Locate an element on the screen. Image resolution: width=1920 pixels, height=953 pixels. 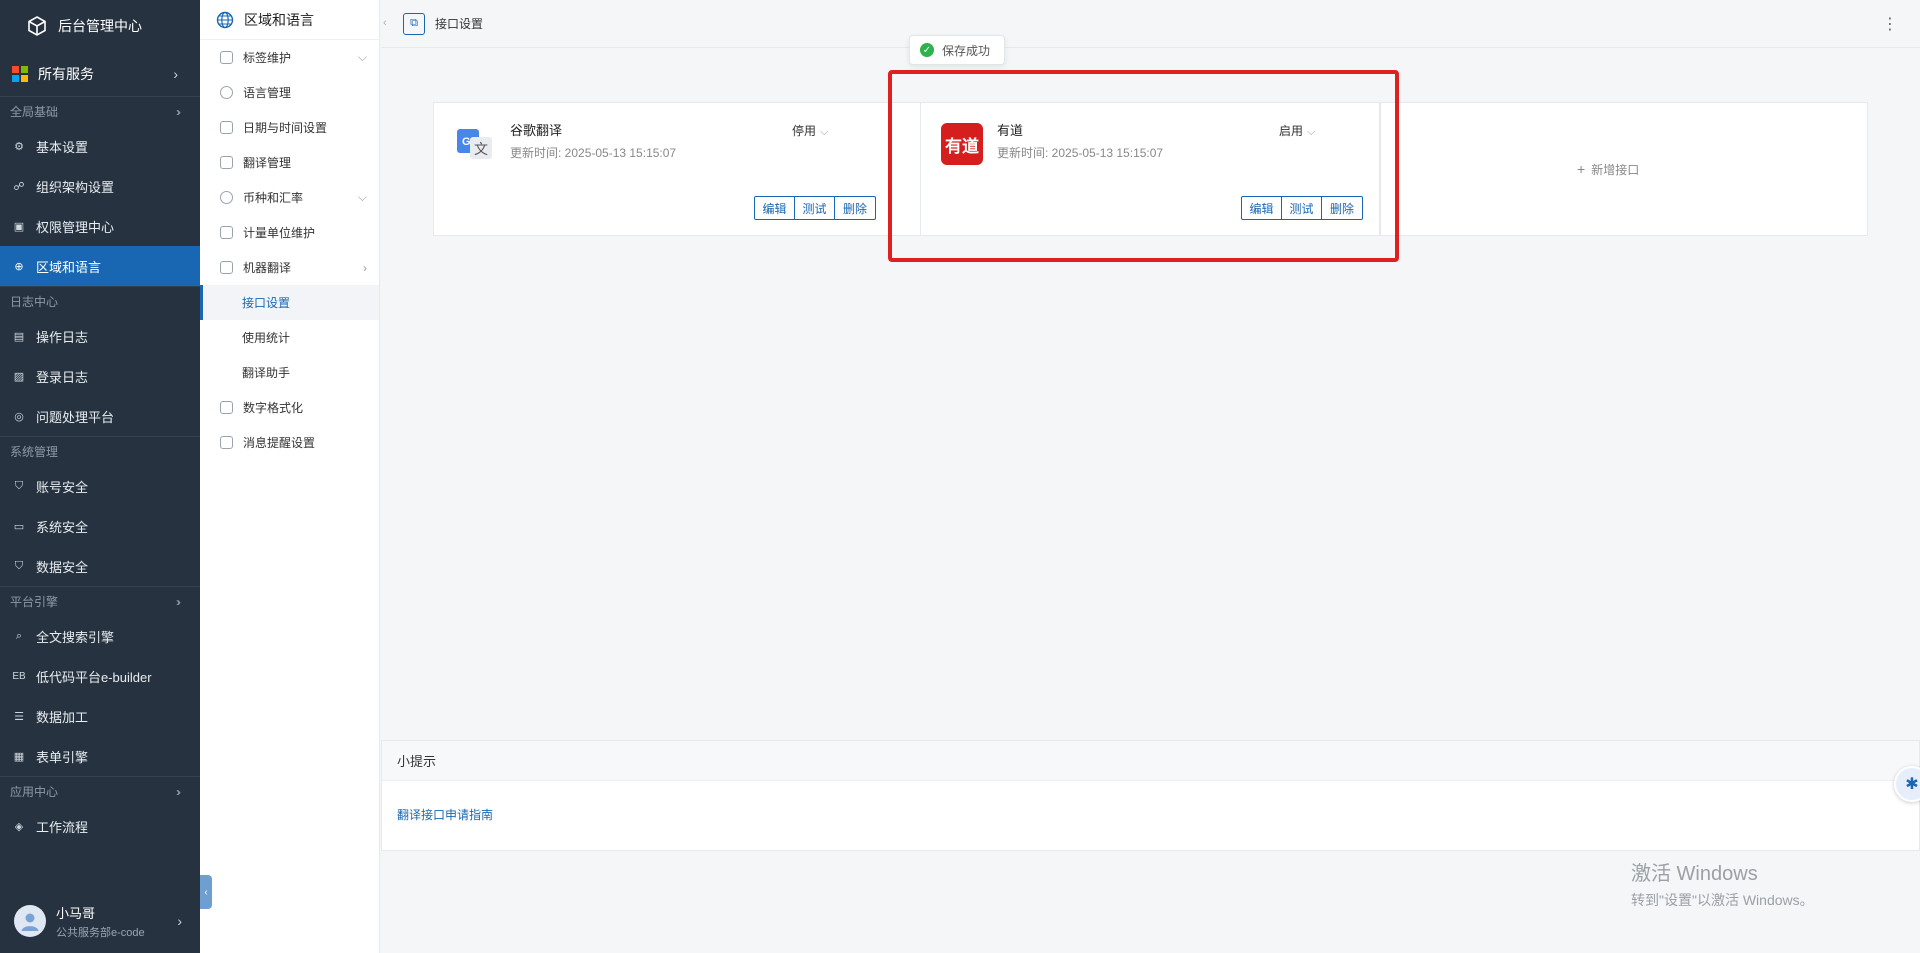
guide-link: 翻译接口申请指南 is located at coordinates (445, 814).